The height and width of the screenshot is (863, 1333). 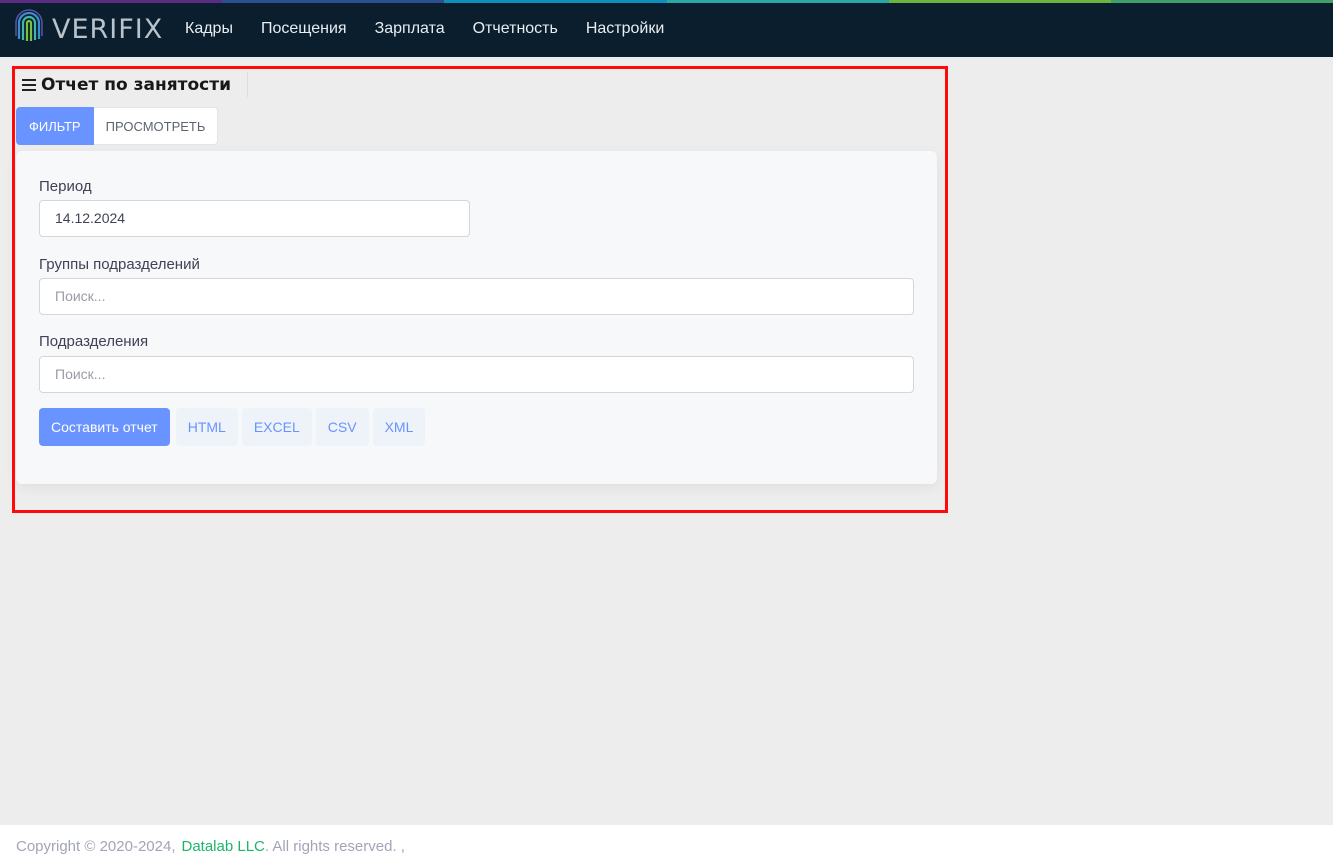 I want to click on nav-item-payroll: Зарплата, so click(x=410, y=28).